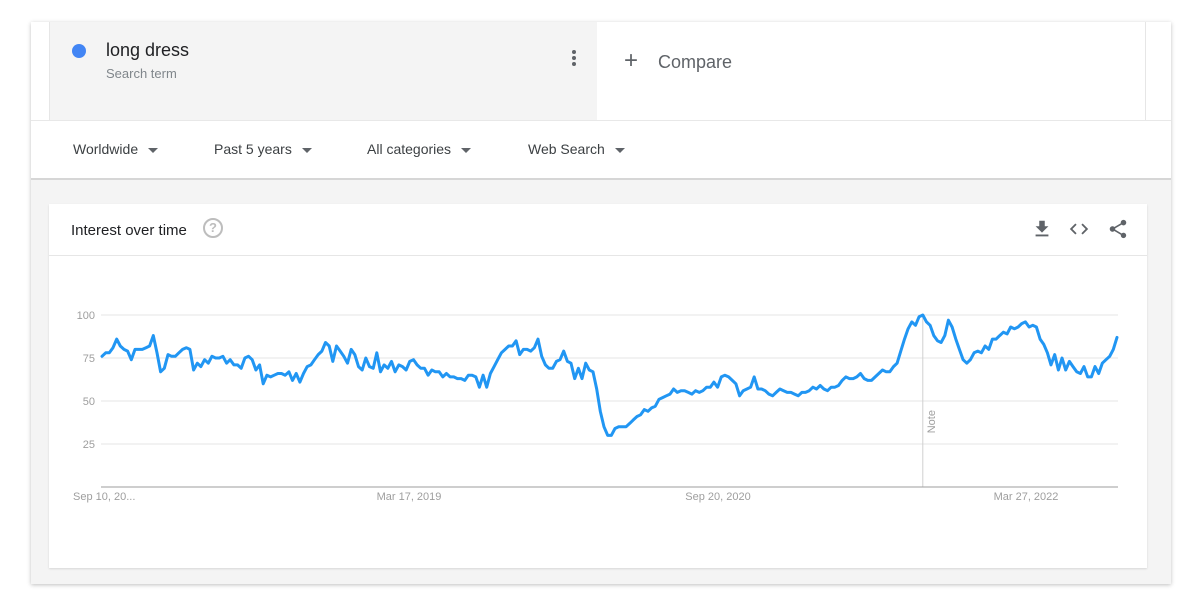 The height and width of the screenshot is (600, 1200). Describe the element at coordinates (89, 445) in the screenshot. I see `y-tick-label: 25` at that location.